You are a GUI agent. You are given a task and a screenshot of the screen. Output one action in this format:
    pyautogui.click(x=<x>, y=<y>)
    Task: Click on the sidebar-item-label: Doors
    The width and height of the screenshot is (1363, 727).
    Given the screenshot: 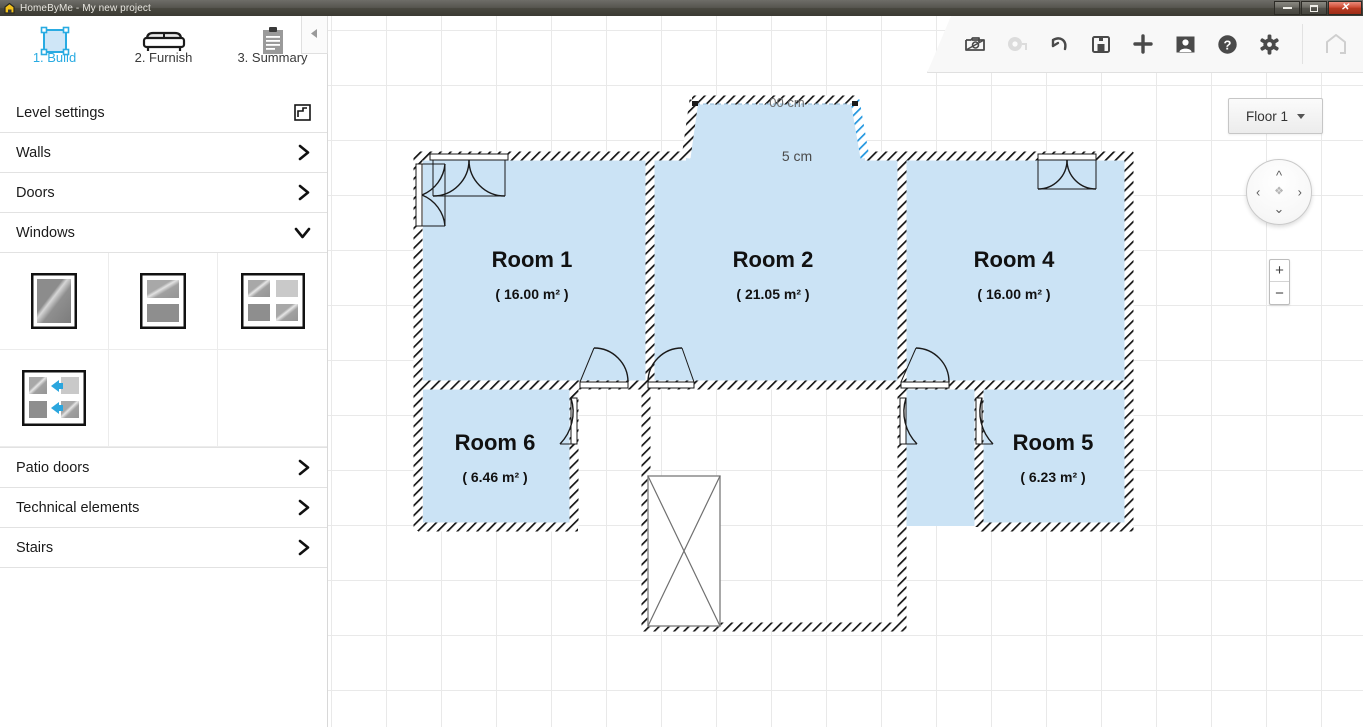 What is the action you would take?
    pyautogui.click(x=35, y=192)
    